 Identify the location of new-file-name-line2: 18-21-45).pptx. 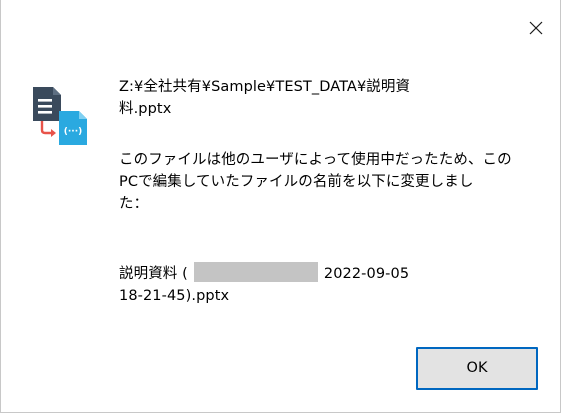
(174, 296).